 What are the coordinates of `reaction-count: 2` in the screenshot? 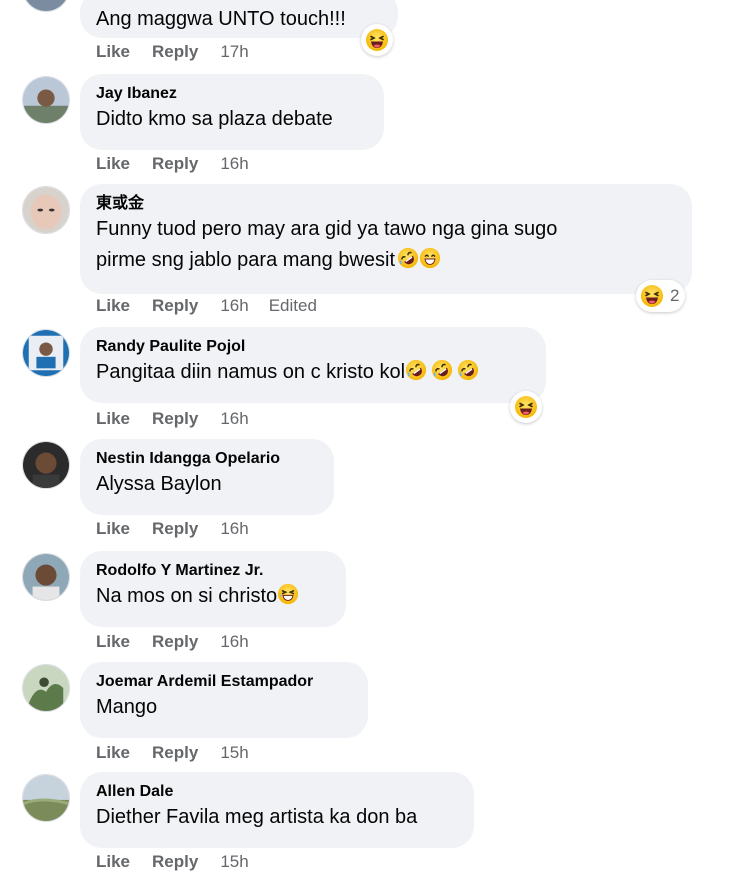 It's located at (675, 295).